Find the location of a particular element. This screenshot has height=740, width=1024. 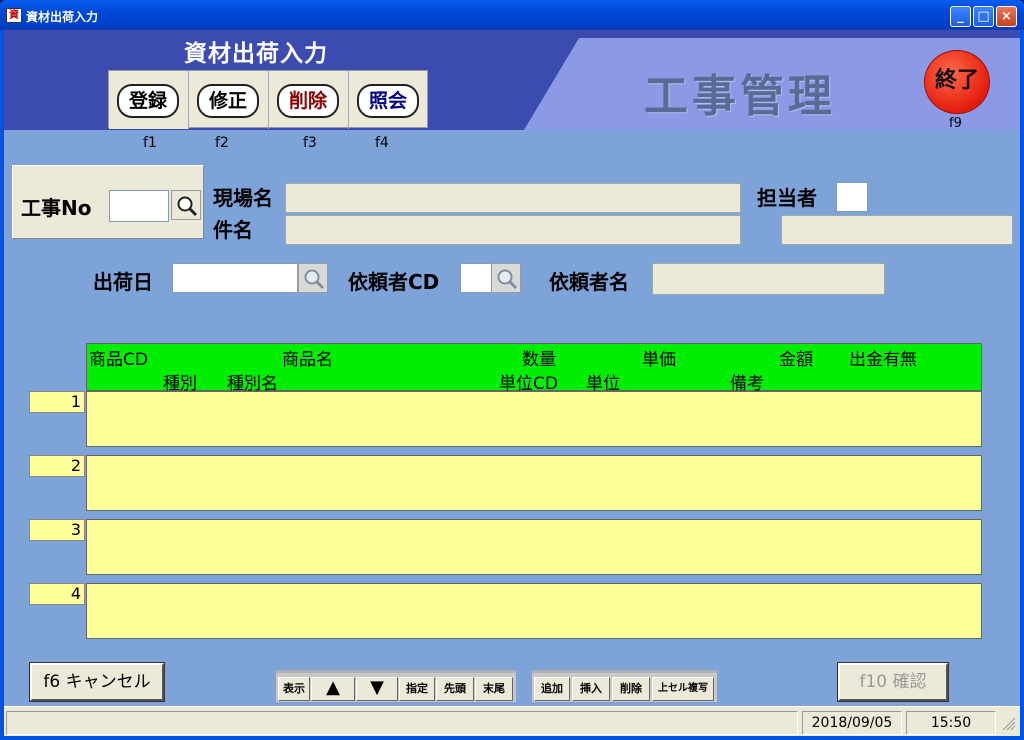

tanto-code-input is located at coordinates (852, 197).